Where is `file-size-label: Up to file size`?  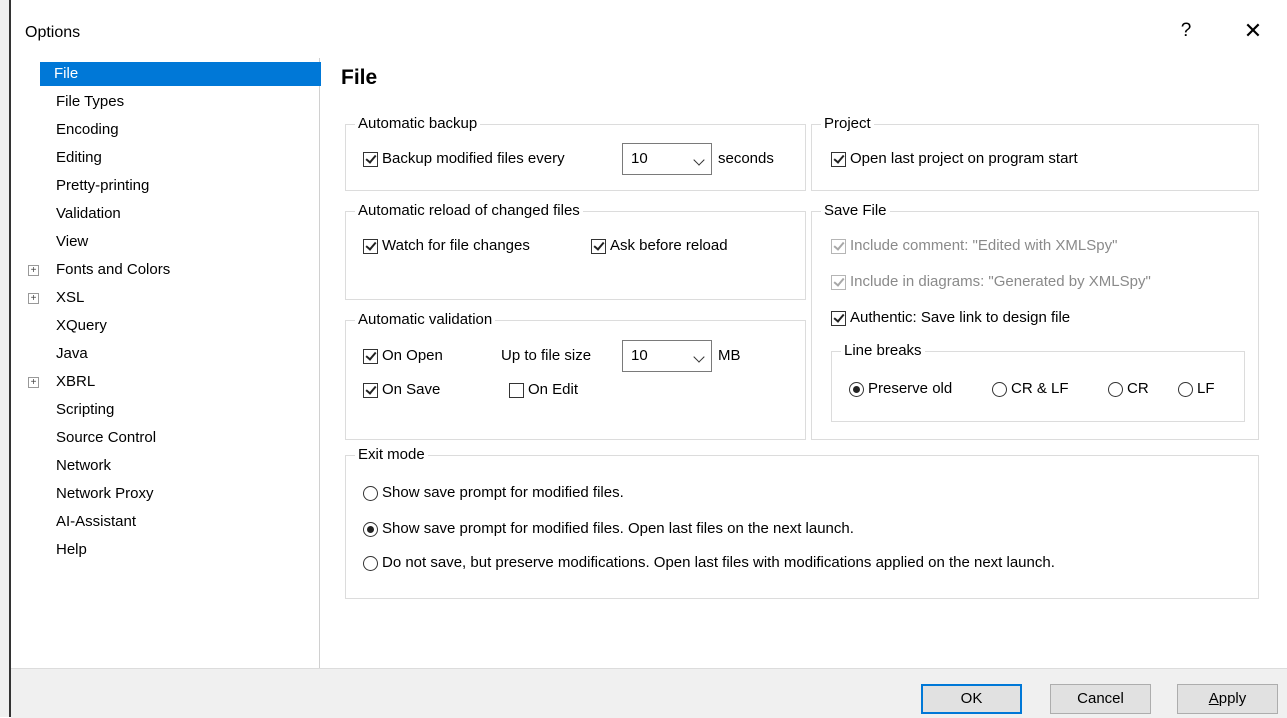 file-size-label: Up to file size is located at coordinates (546, 355).